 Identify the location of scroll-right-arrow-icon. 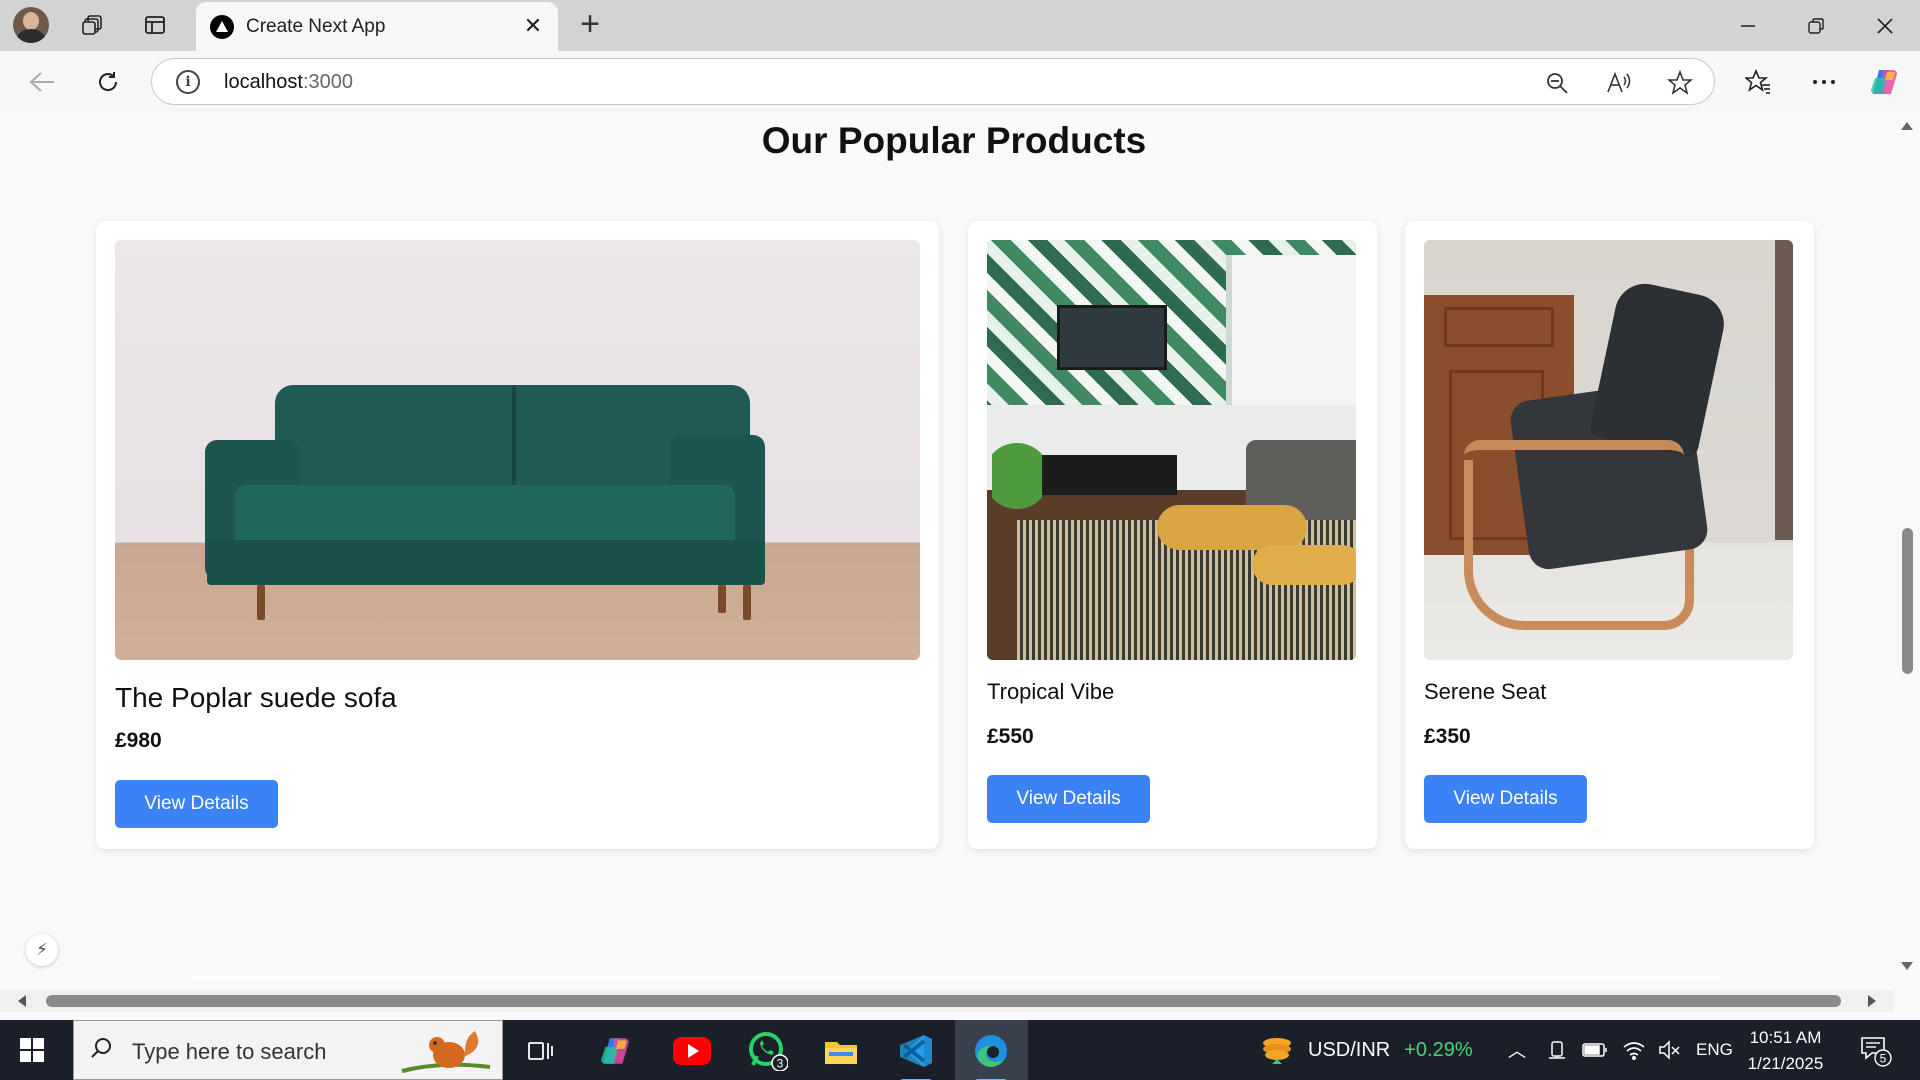
(1872, 1001).